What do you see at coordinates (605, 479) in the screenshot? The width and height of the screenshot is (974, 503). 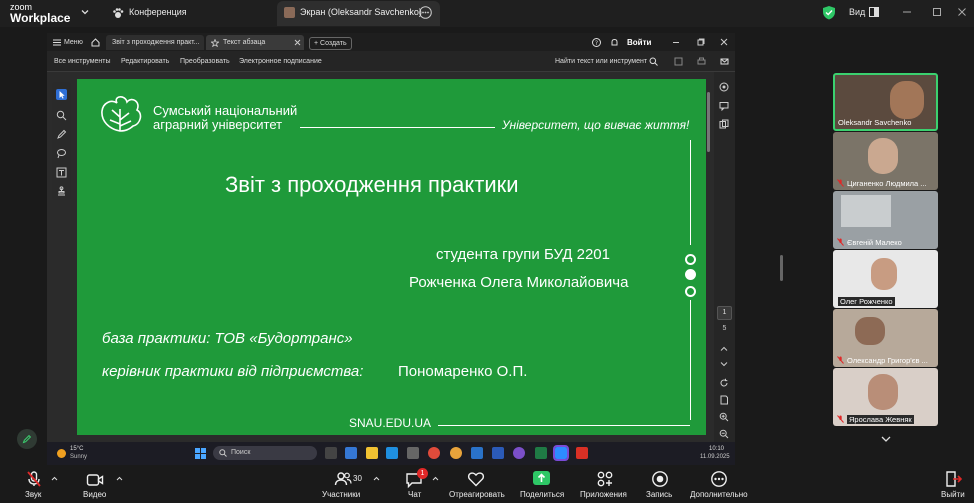 I see `apps-icon` at bounding box center [605, 479].